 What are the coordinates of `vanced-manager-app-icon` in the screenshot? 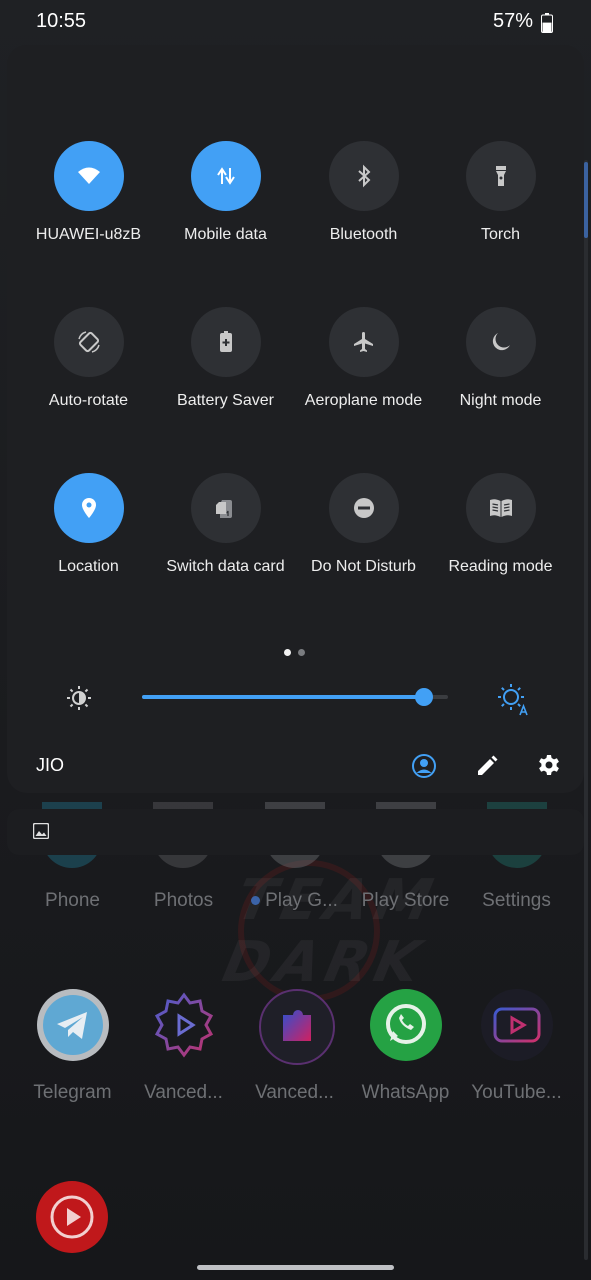 It's located at (184, 1025).